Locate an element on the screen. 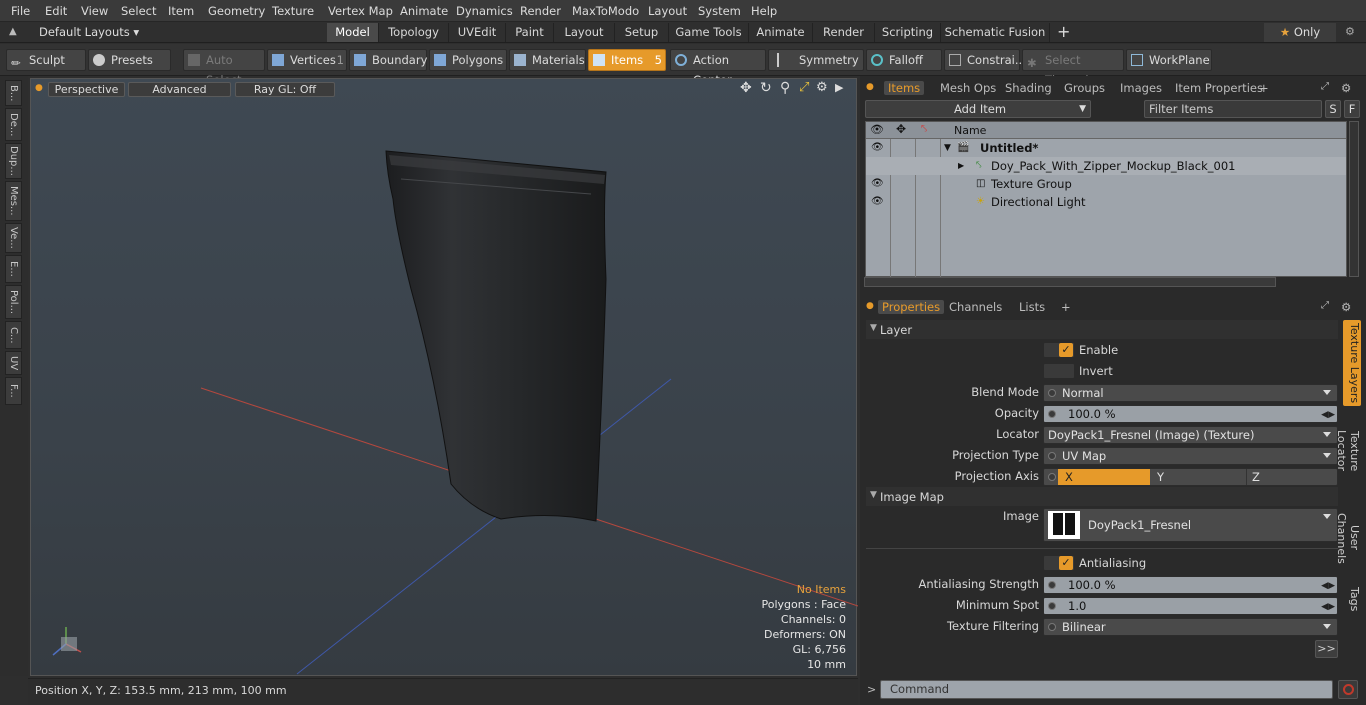 This screenshot has width=1366, height=705. filter-items-input: Filter Items is located at coordinates (1233, 109).